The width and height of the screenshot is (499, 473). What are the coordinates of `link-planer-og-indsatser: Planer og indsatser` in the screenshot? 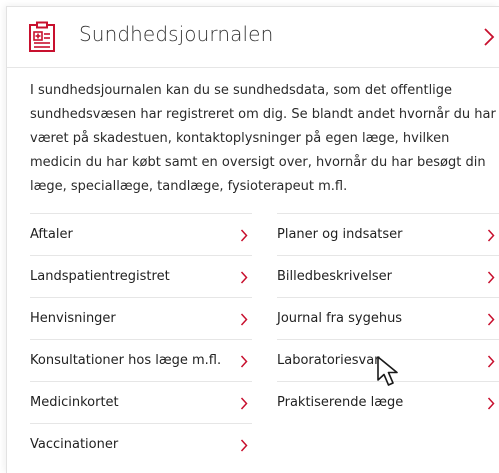 It's located at (388, 234).